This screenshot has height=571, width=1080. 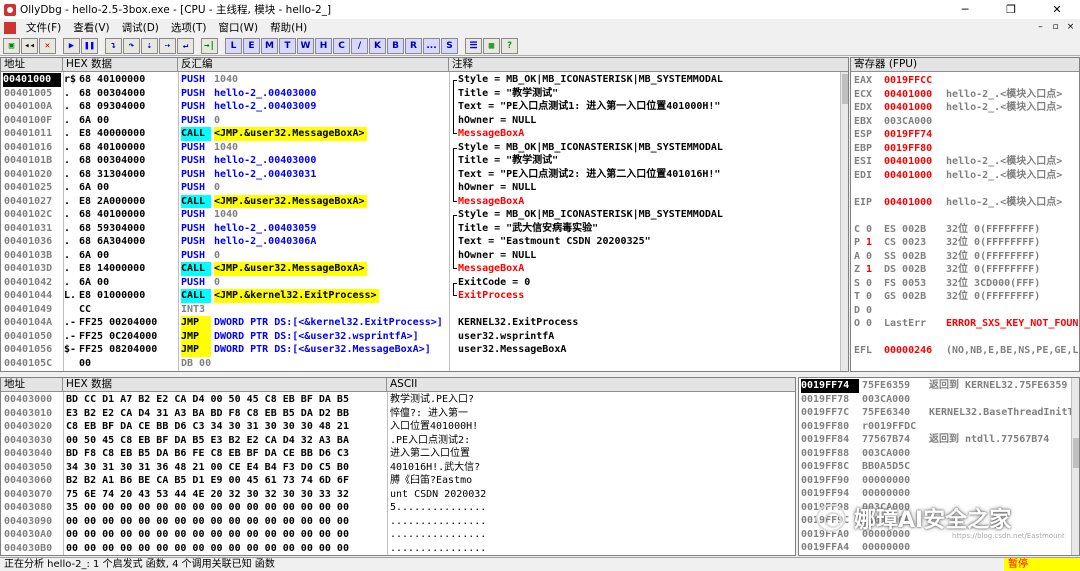 What do you see at coordinates (915, 122) in the screenshot?
I see `register-value: 003CA000` at bounding box center [915, 122].